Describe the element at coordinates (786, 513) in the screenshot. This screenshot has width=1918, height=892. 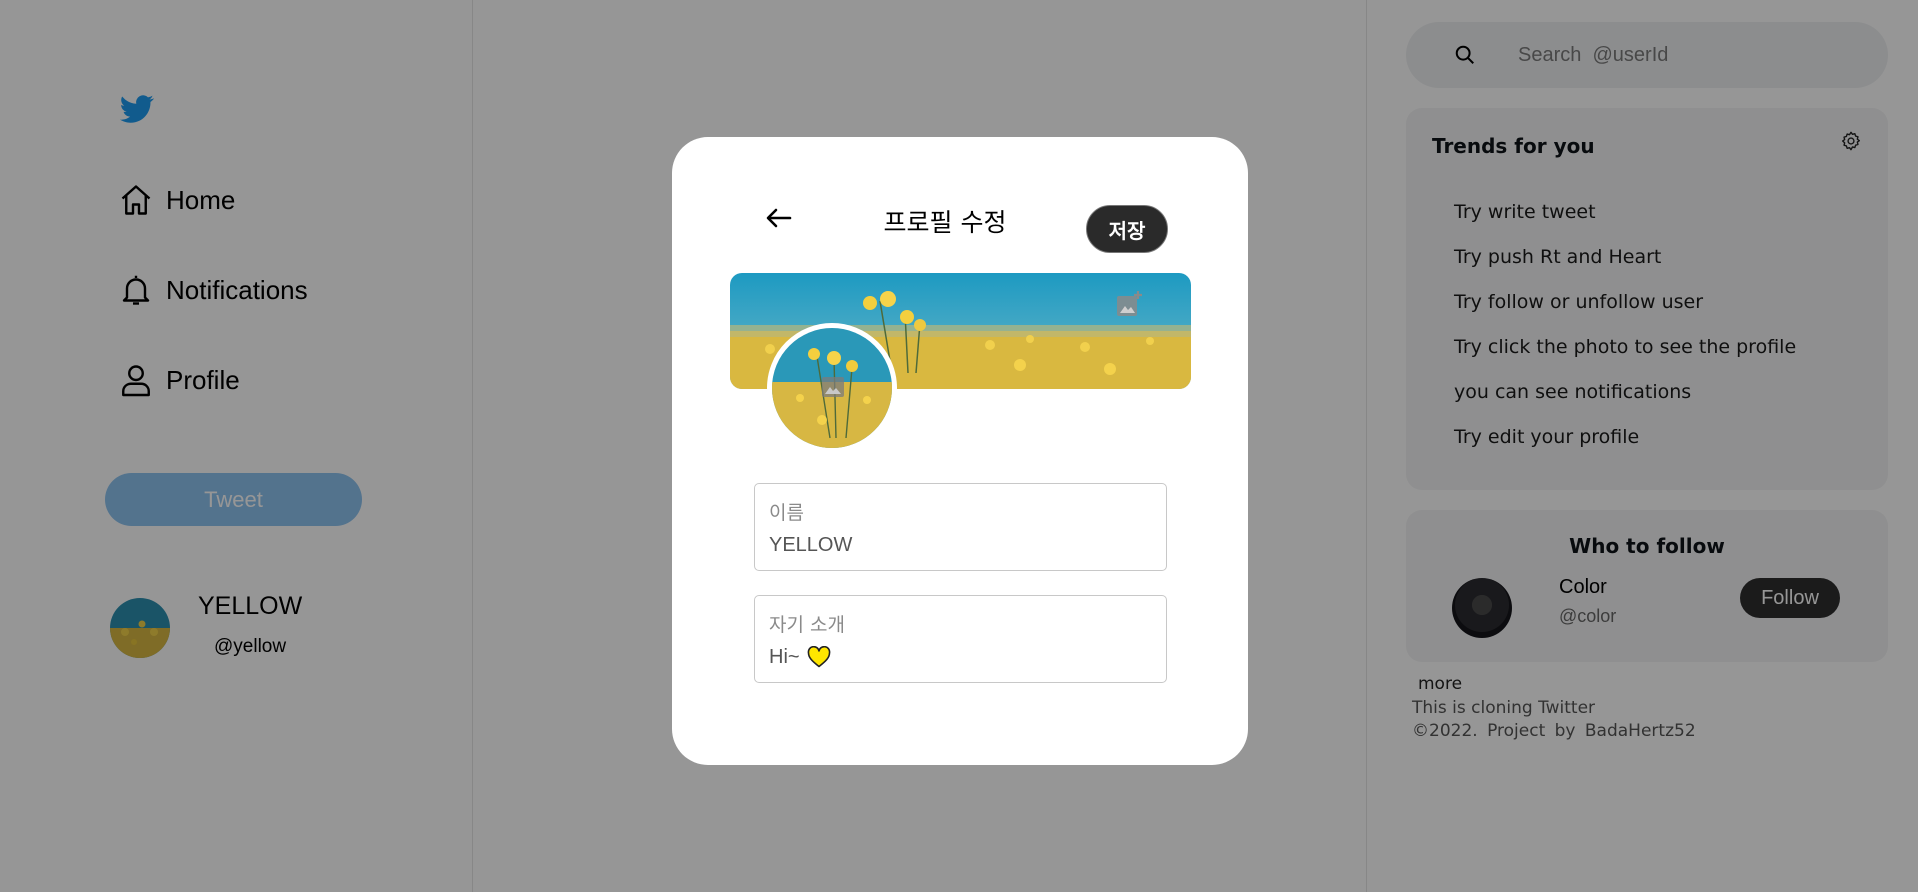
I see `name-field-label: 이름` at that location.